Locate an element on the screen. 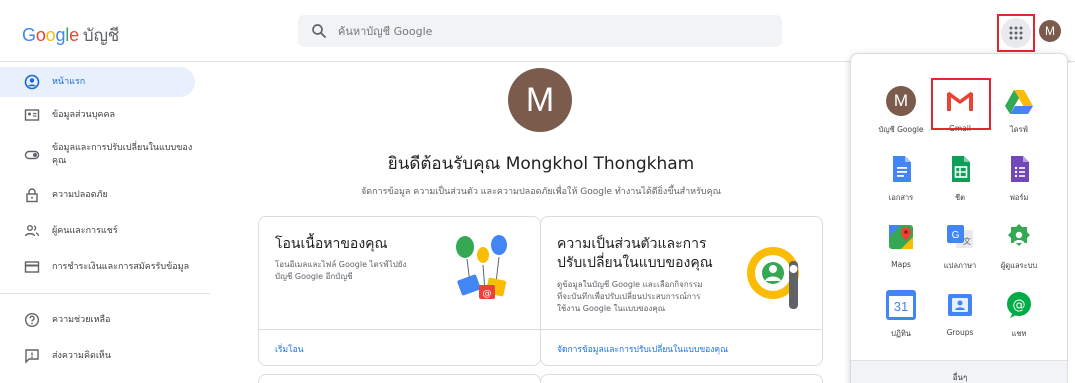 The width and height of the screenshot is (1075, 383). calendar-icon: 31 is located at coordinates (901, 305).